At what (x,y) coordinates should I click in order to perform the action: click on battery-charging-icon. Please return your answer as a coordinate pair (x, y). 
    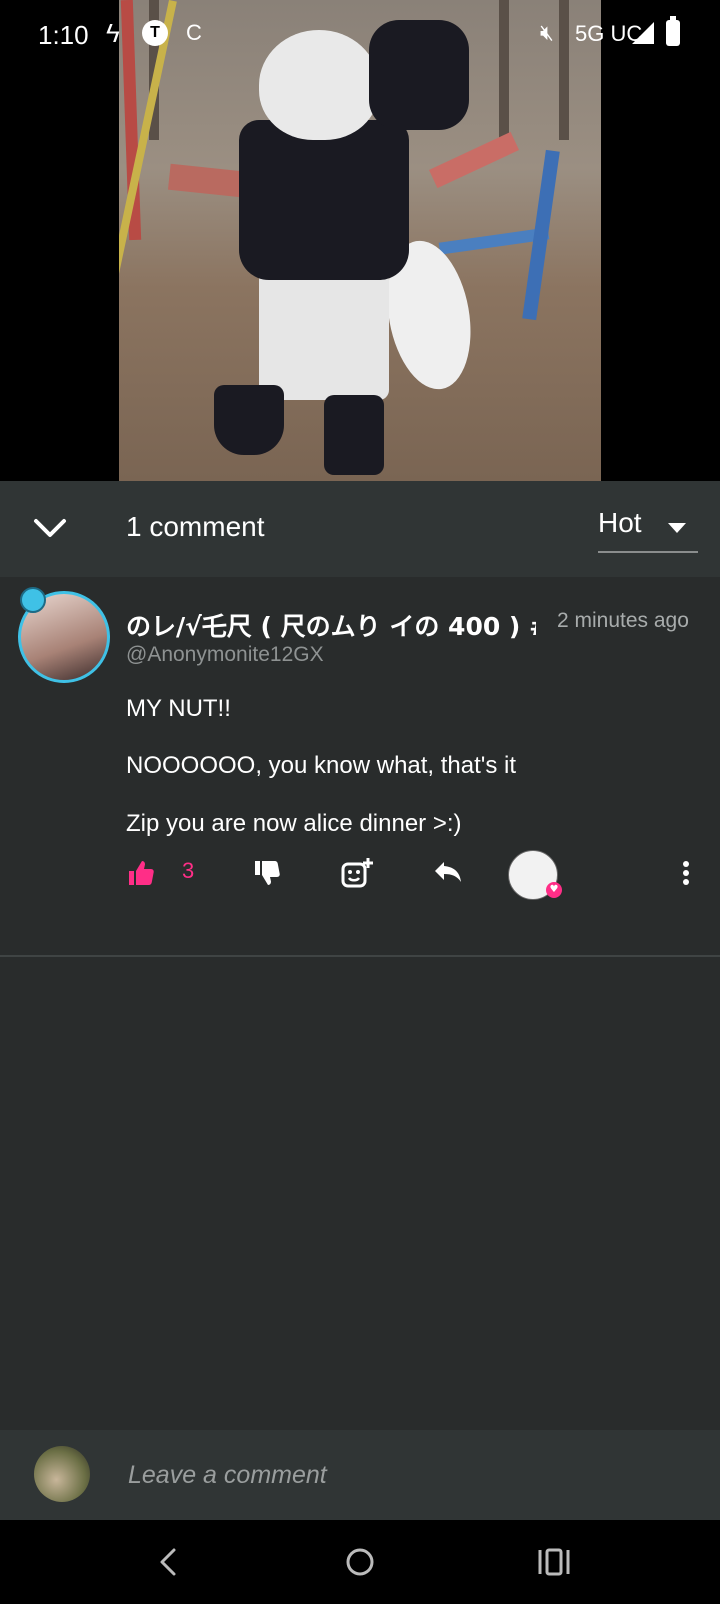
    Looking at the image, I should click on (673, 31).